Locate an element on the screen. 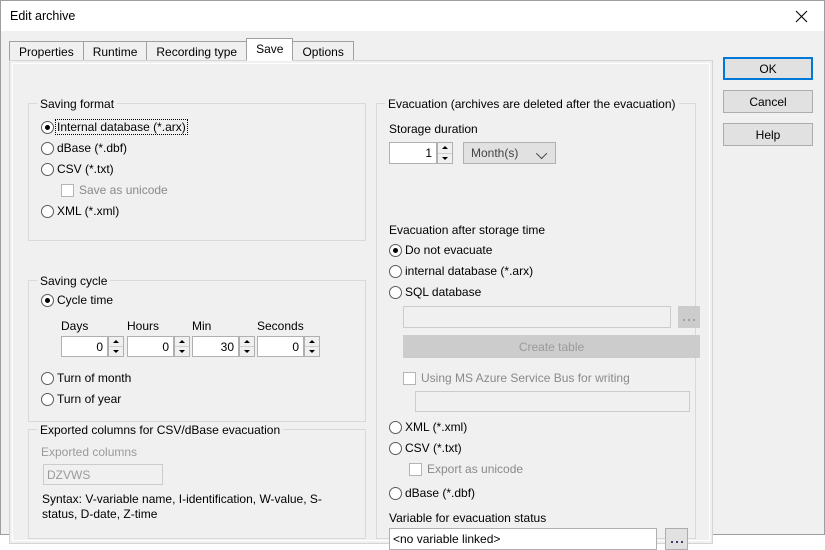  help-button-label: Help is located at coordinates (768, 134).